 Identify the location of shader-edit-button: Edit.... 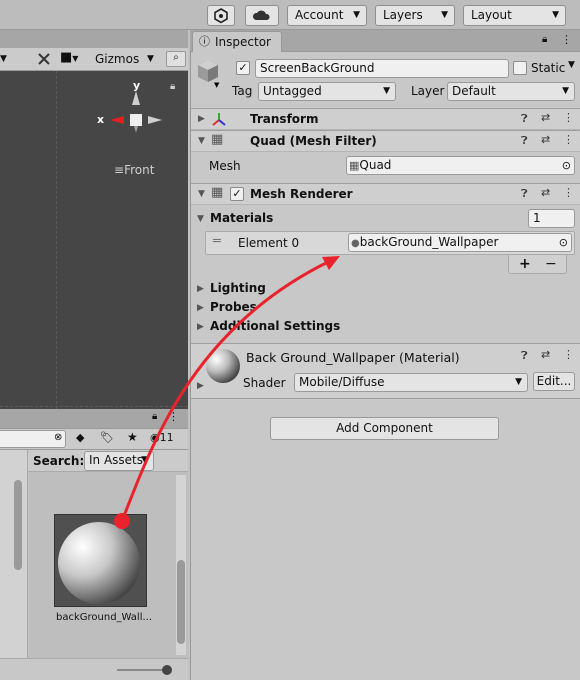
(554, 381).